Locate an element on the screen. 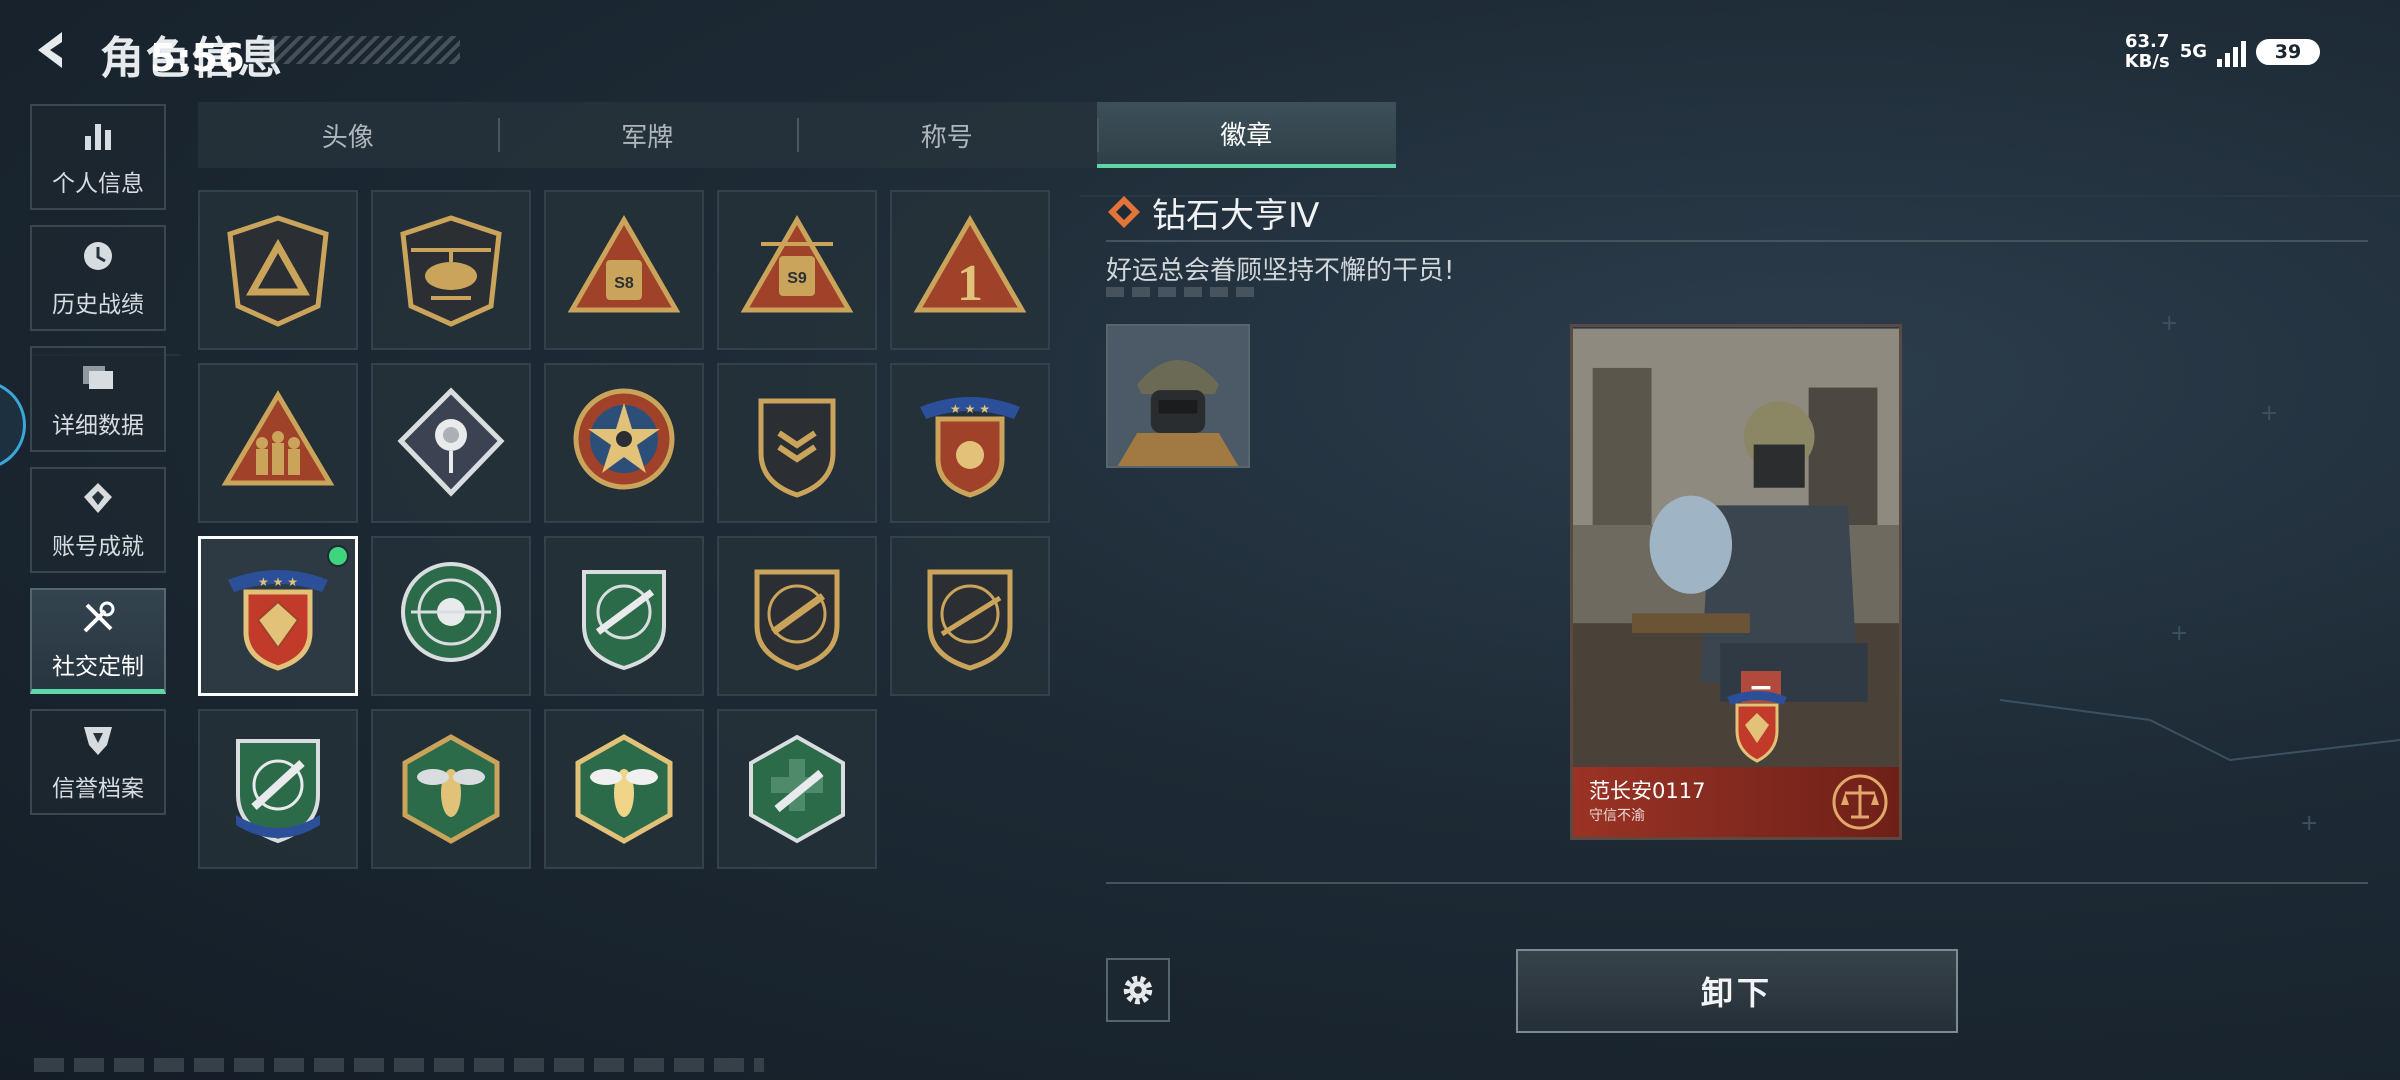 The height and width of the screenshot is (1080, 2400). helicopter-badge-icon is located at coordinates (451, 271).